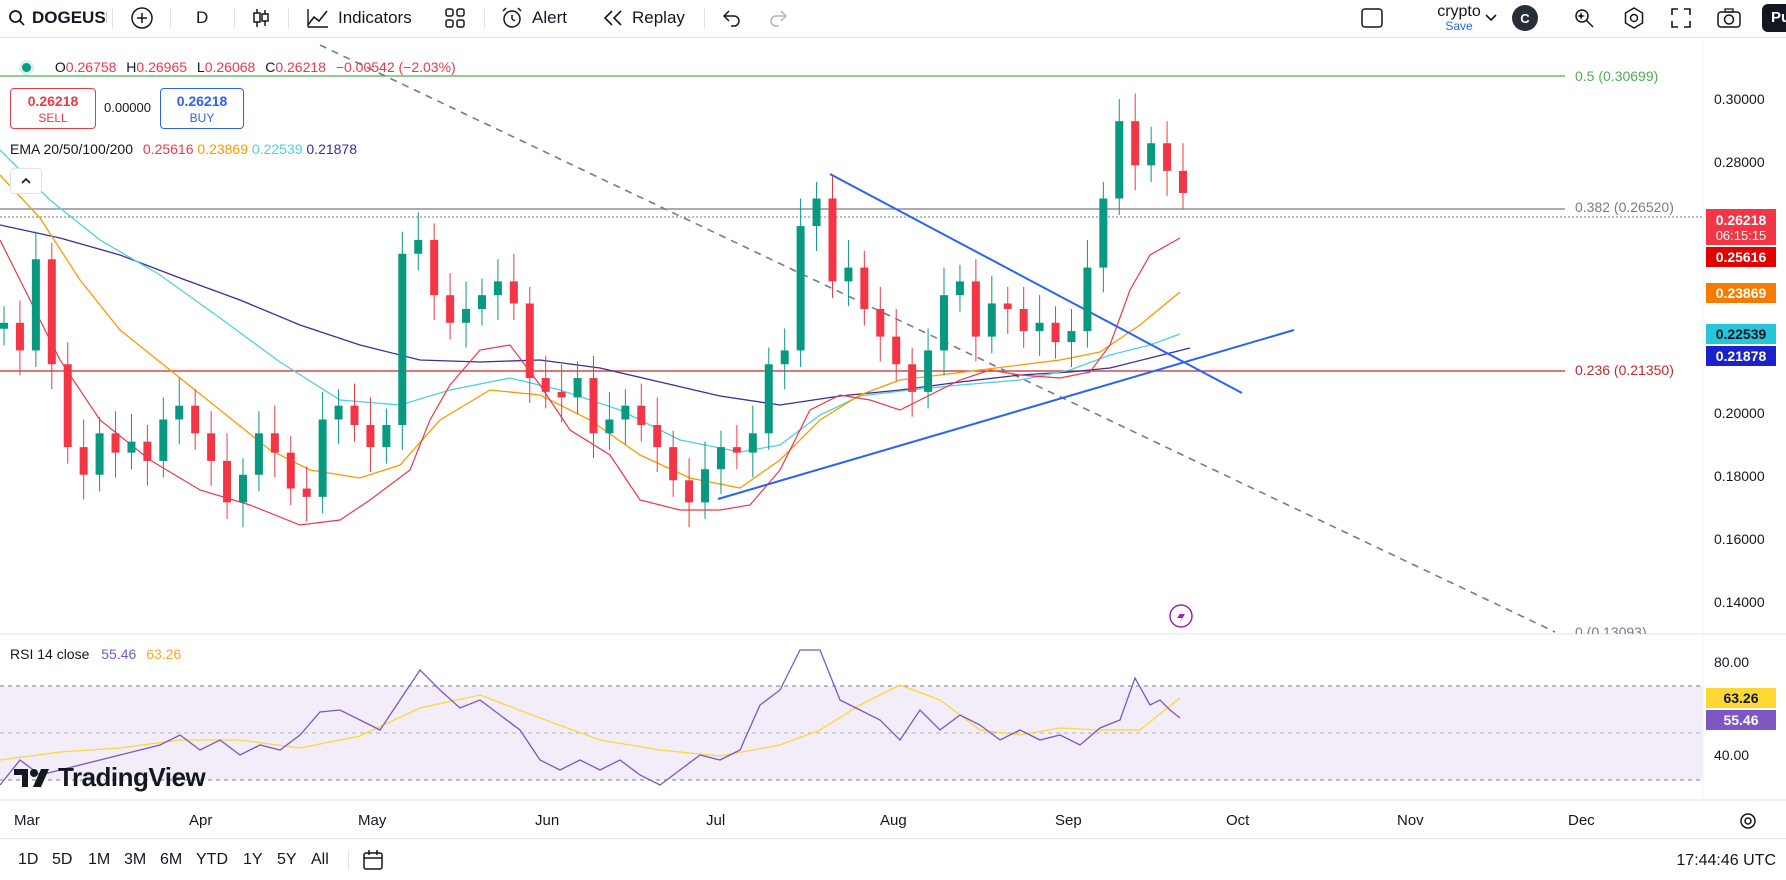  I want to click on price-tick: 0.16000, so click(1739, 539).